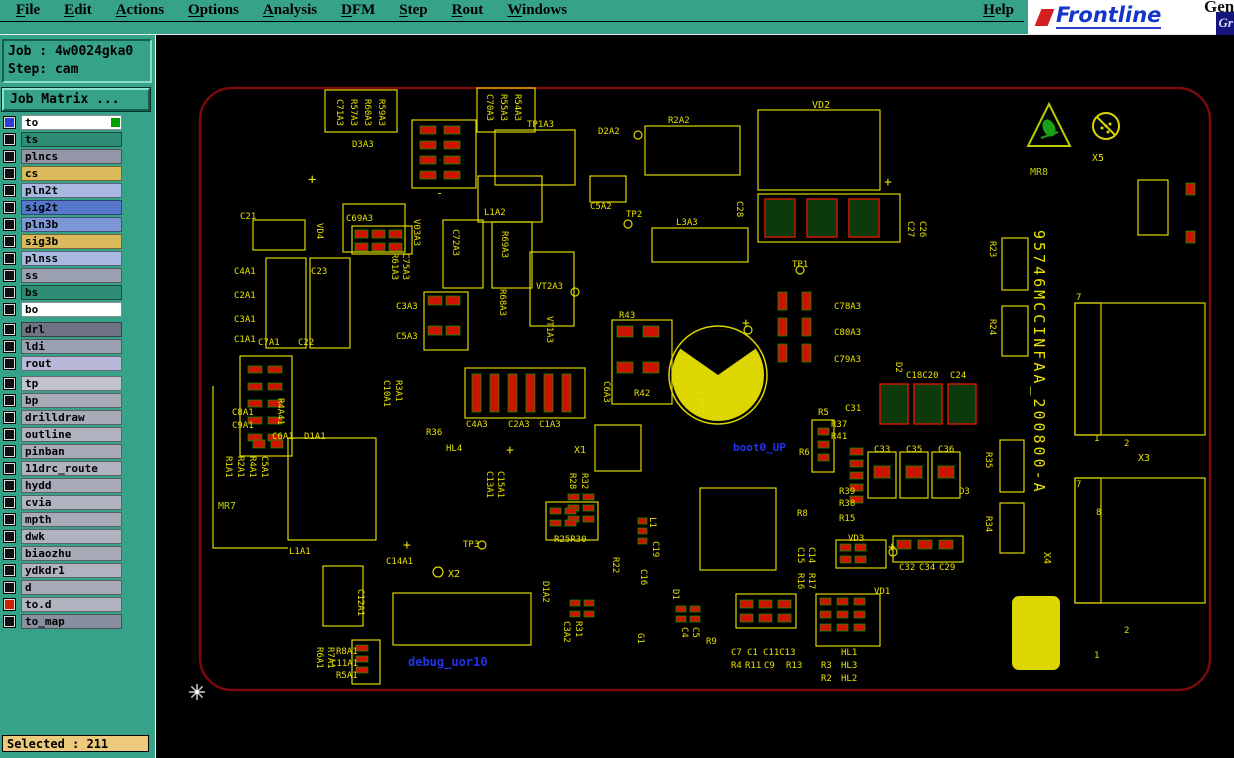  What do you see at coordinates (71, 570) in the screenshot?
I see `layer-name-label: ydkdr1` at bounding box center [71, 570].